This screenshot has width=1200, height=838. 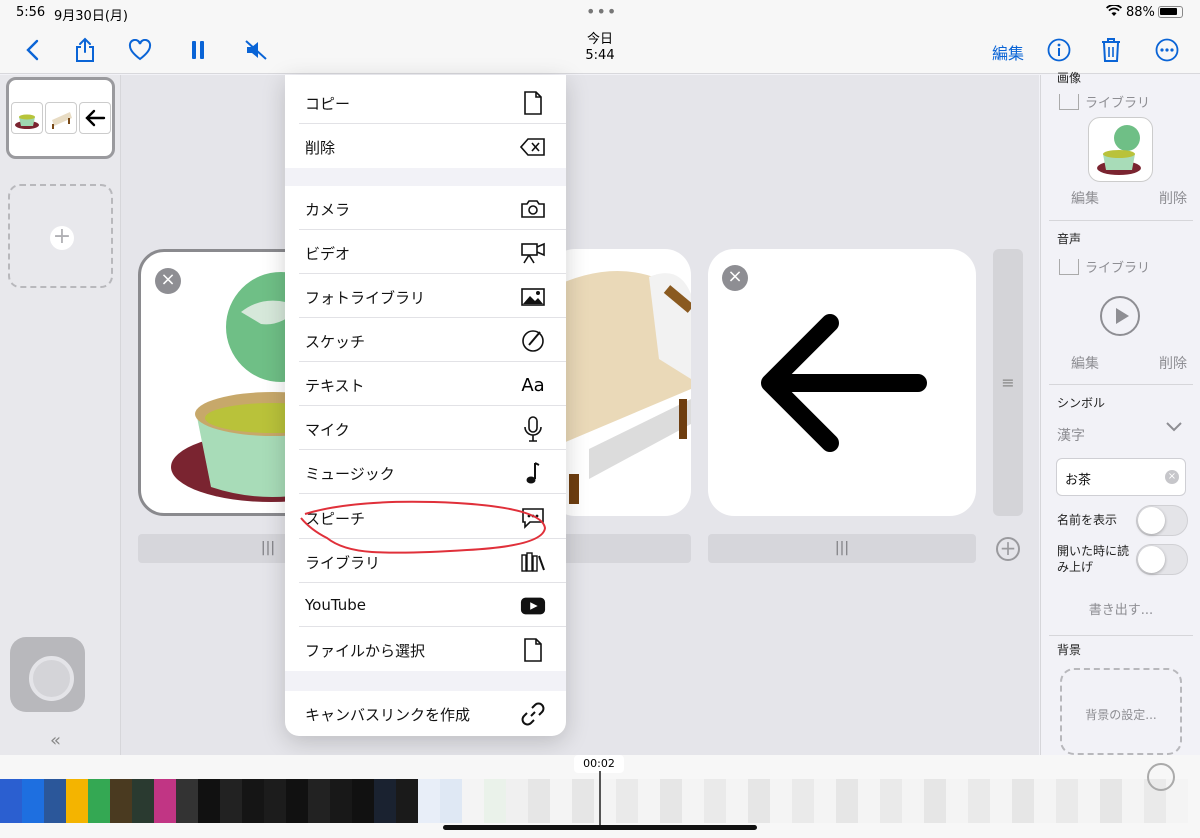 I want to click on menu-item-camera: カメラ, so click(x=425, y=208).